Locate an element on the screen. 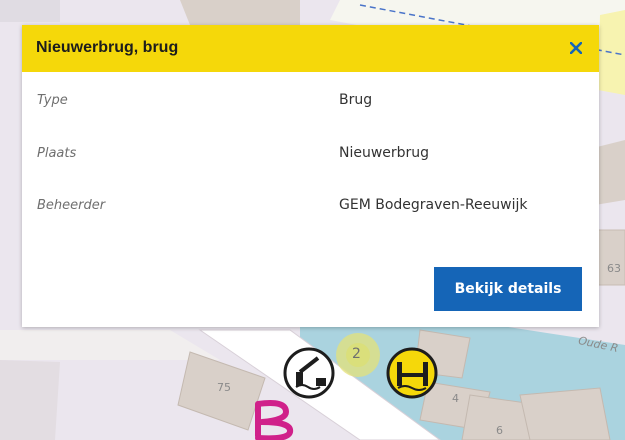 The width and height of the screenshot is (625, 440). attribute-value: Brug is located at coordinates (356, 100).